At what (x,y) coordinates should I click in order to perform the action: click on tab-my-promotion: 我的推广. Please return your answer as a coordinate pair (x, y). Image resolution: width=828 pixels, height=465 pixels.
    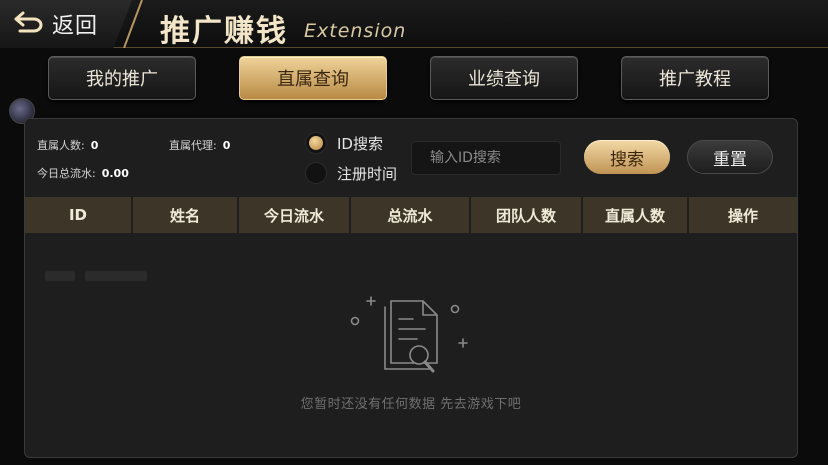
    Looking at the image, I should click on (122, 78).